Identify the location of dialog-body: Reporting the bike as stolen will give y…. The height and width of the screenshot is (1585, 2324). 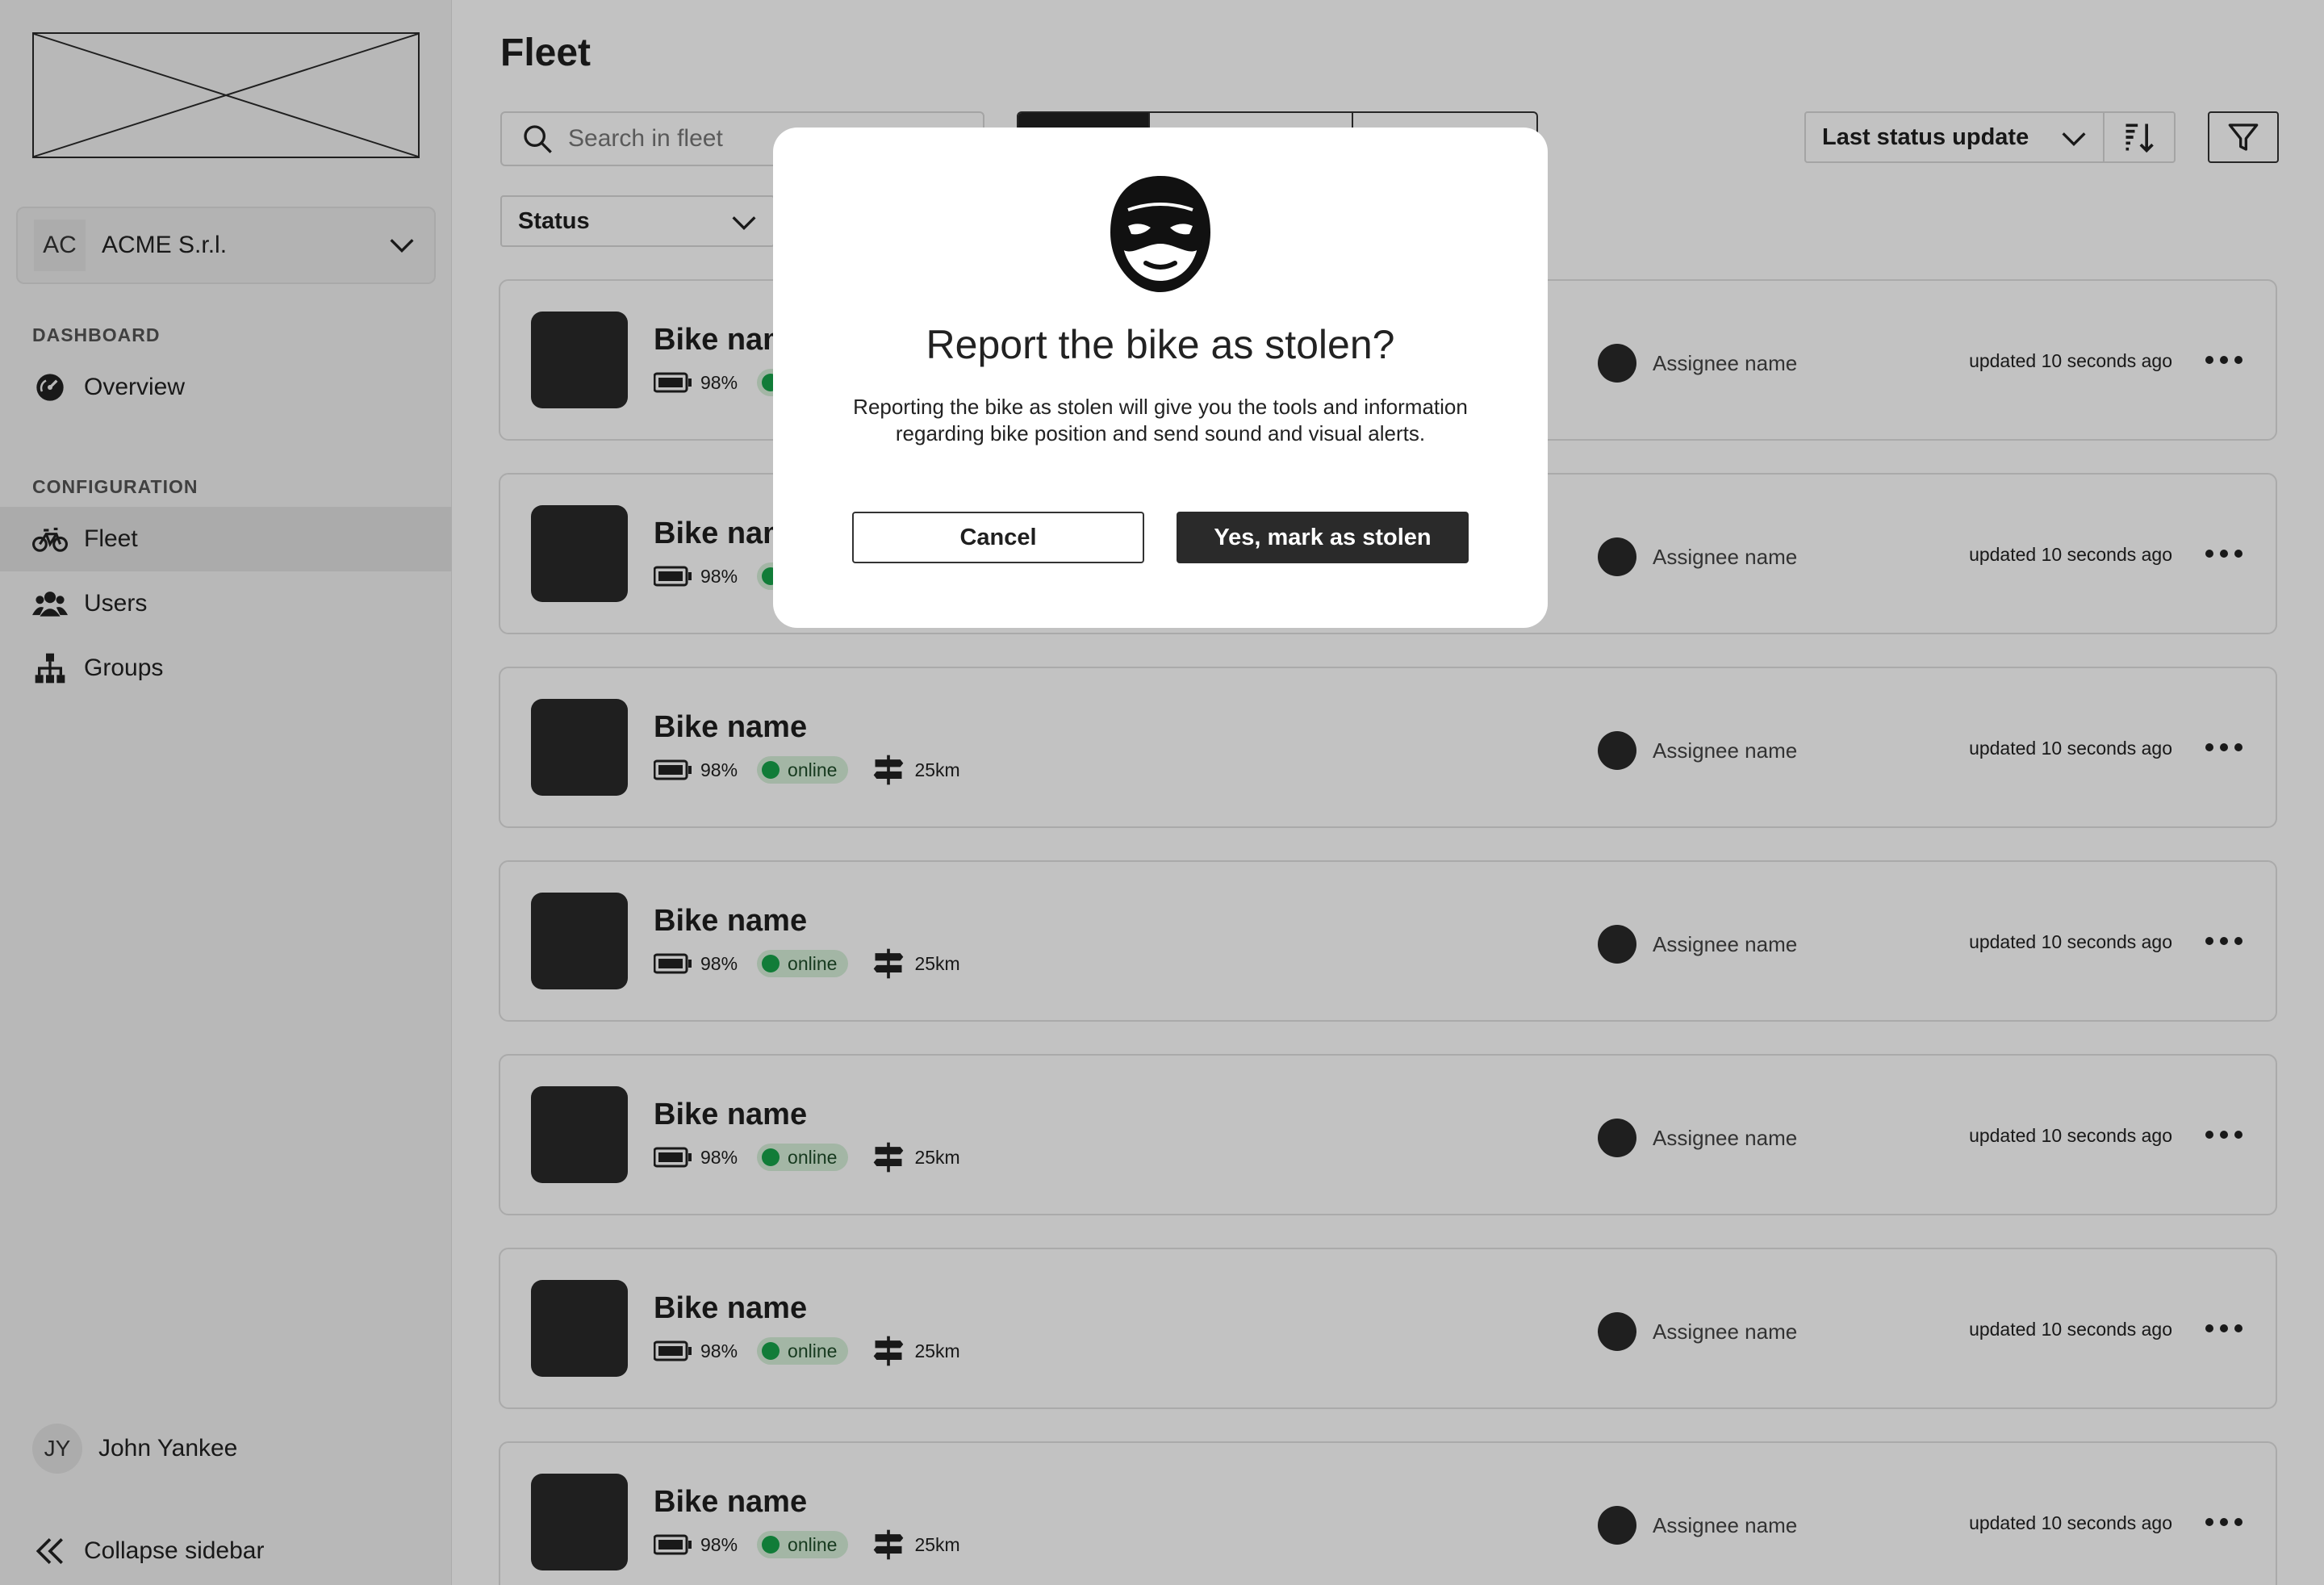
(1160, 420).